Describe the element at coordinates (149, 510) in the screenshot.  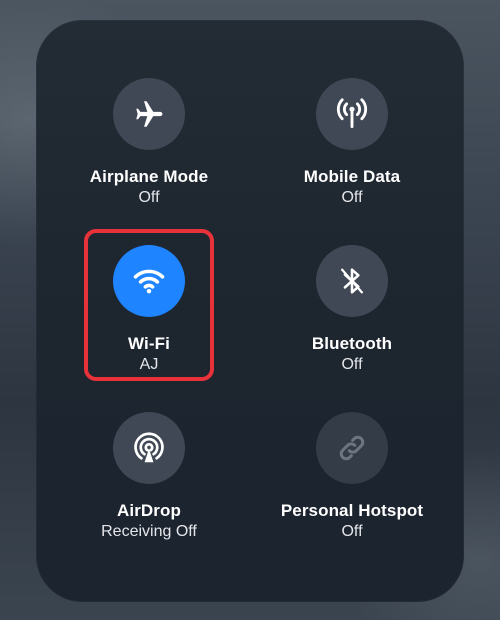
I see `airdrop-label: AirDrop` at that location.